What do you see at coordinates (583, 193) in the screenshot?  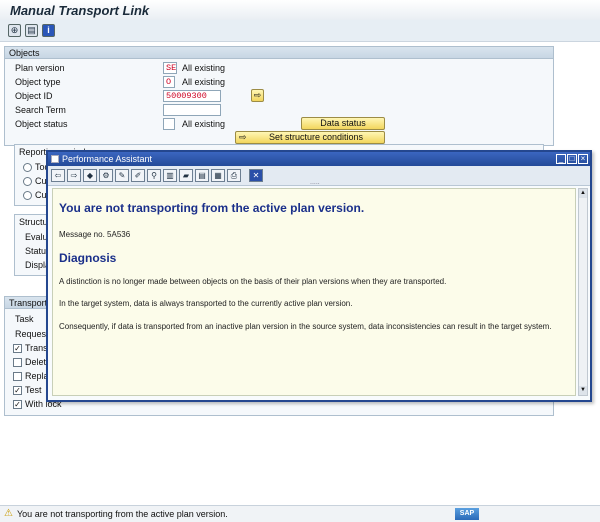 I see `scroll-up-icon: ▲` at bounding box center [583, 193].